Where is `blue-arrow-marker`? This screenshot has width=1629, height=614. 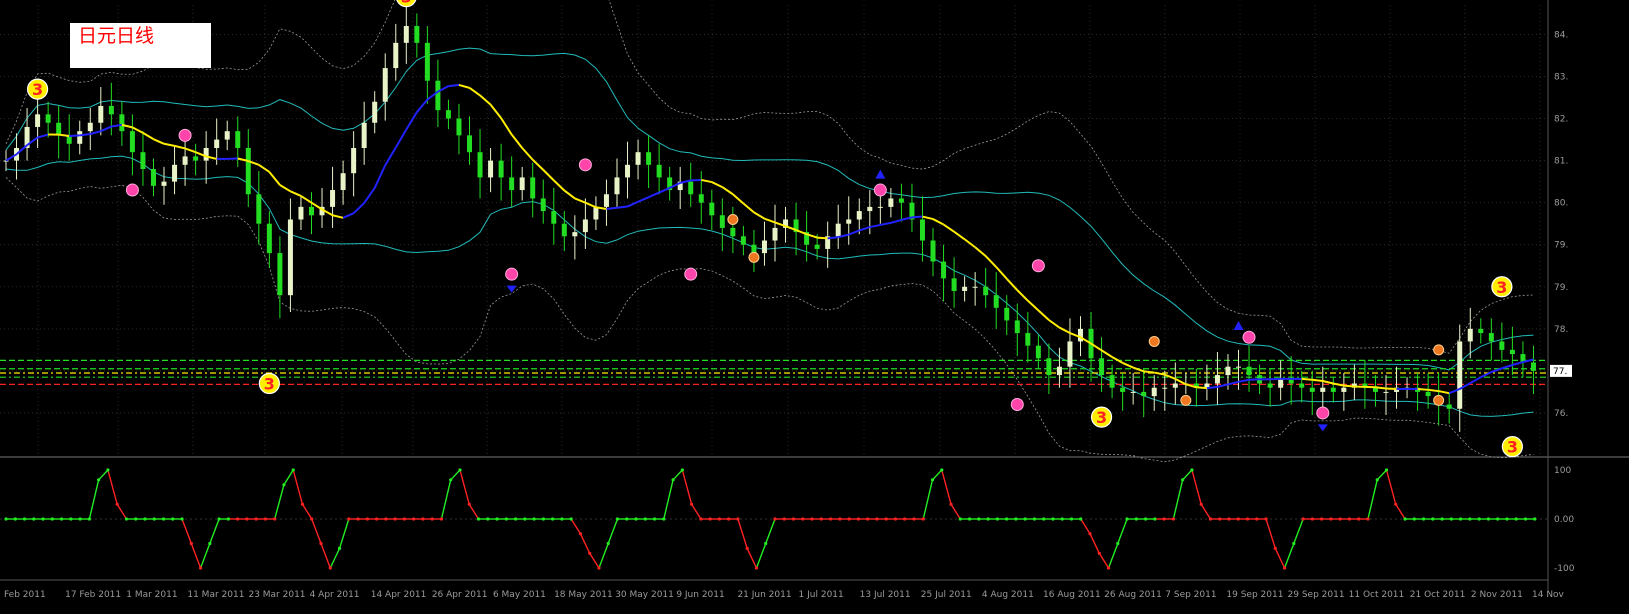 blue-arrow-marker is located at coordinates (1323, 427).